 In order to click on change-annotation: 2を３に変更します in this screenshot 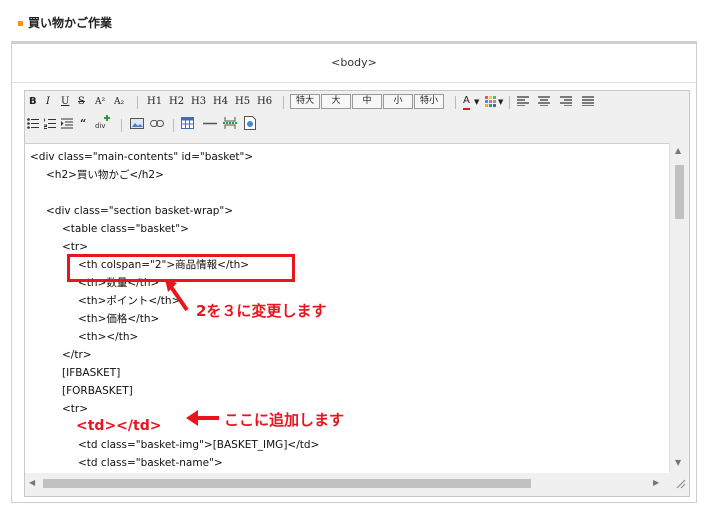, I will do `click(261, 311)`.